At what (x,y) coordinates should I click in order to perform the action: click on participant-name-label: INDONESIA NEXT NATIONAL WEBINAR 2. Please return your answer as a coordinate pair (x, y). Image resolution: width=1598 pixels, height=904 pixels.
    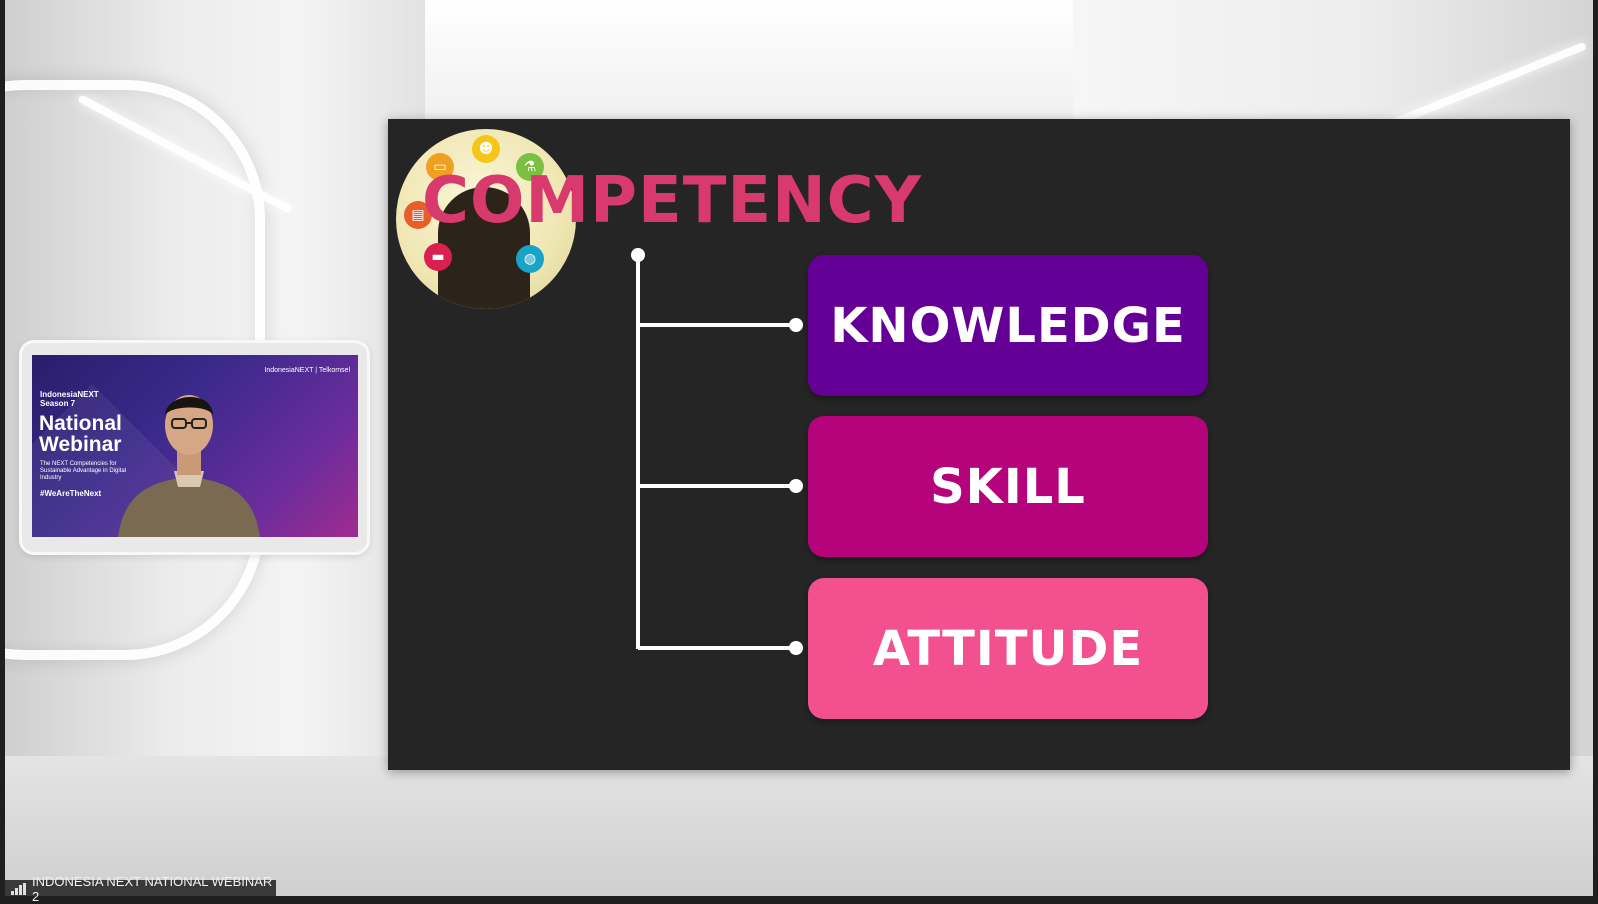
    Looking at the image, I should click on (140, 889).